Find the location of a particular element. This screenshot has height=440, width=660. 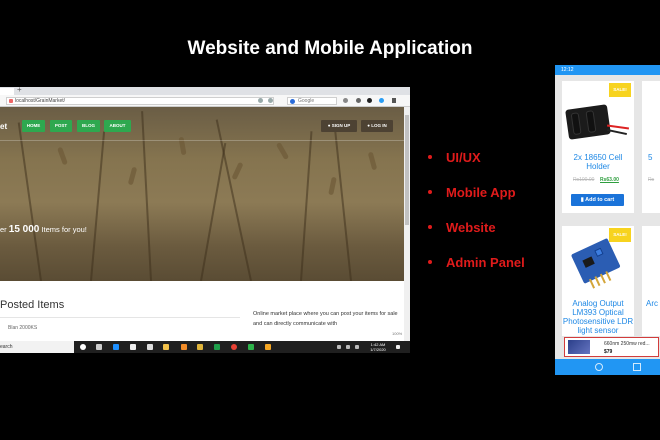

add-to-cart-label: Add to cart is located at coordinates (600, 200).